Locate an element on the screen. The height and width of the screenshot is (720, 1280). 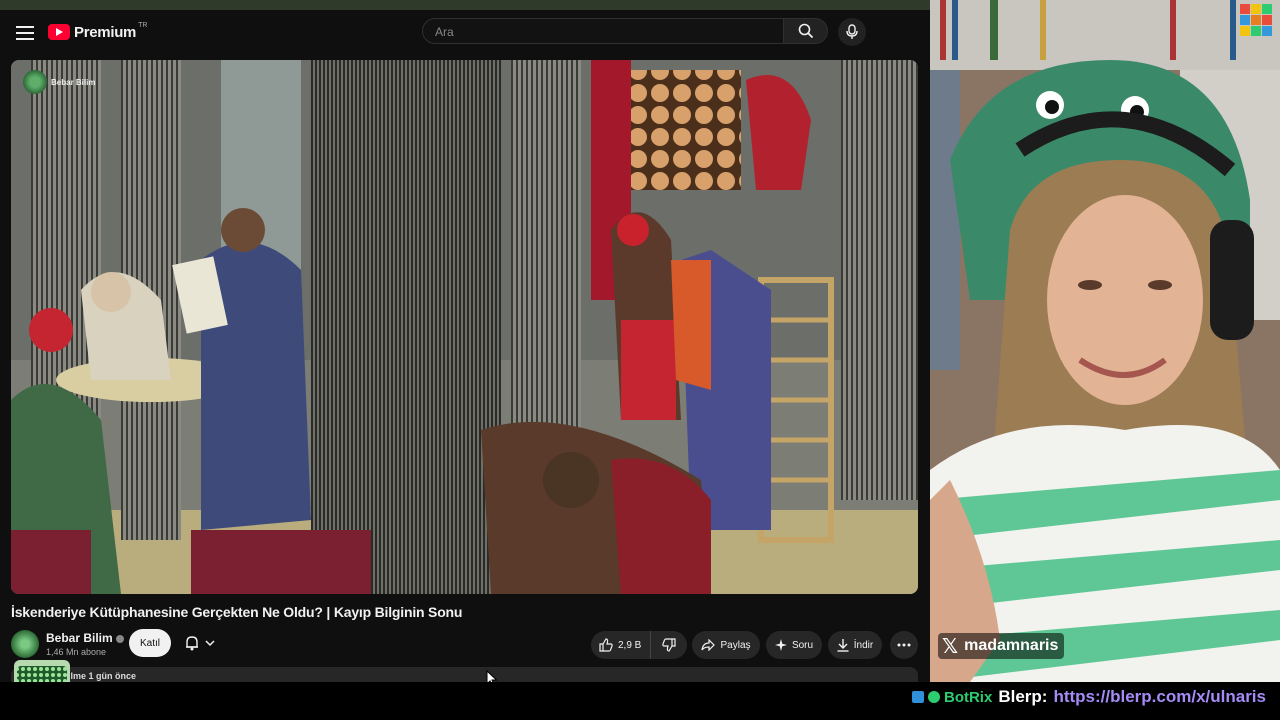
dislike-button is located at coordinates (669, 645).